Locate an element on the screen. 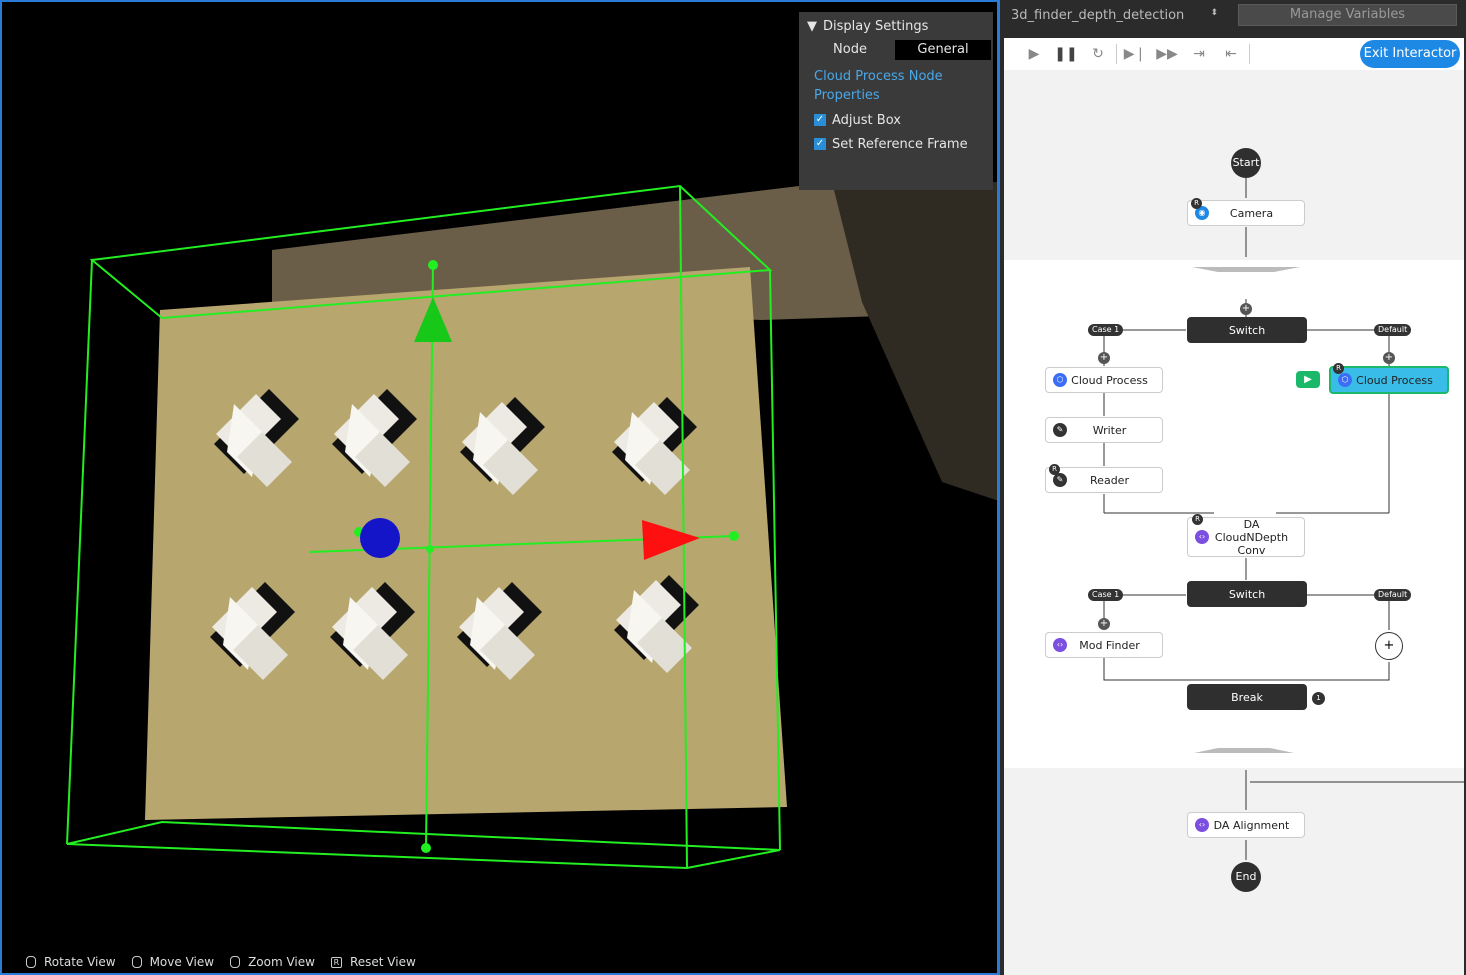  node-label: Writer is located at coordinates (1109, 430).